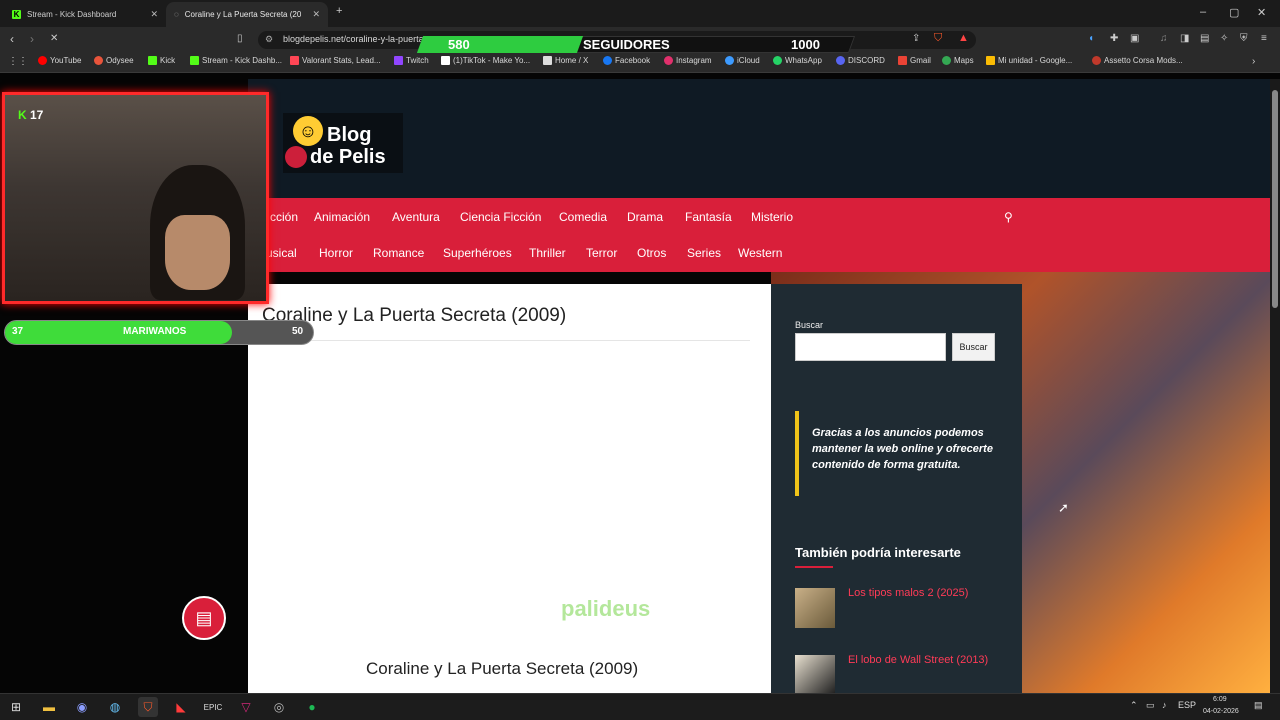 Image resolution: width=1280 pixels, height=720 pixels. I want to click on volume-icon: ♪, so click(1164, 705).